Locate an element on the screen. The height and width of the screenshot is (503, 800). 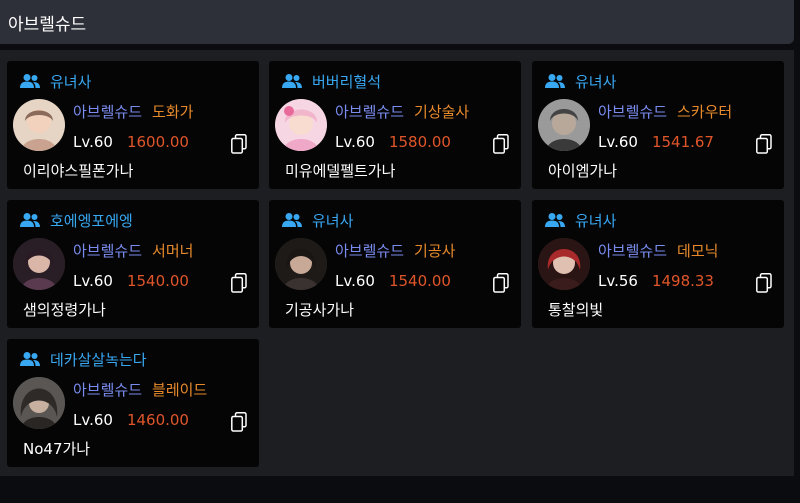
character-card: 데카살살녹는다 아브렐슈드 블레이드 Lv.60 1460.00 No47가나 is located at coordinates (133, 403).